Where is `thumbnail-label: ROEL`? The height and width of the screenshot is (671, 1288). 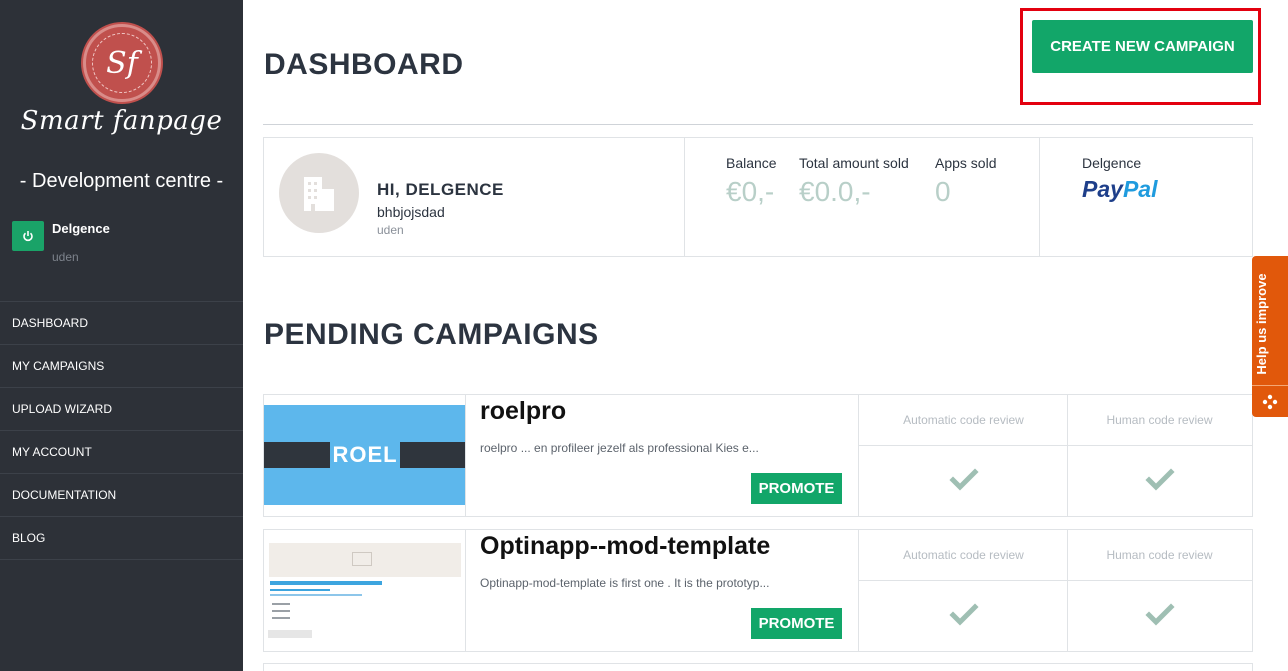 thumbnail-label: ROEL is located at coordinates (365, 455).